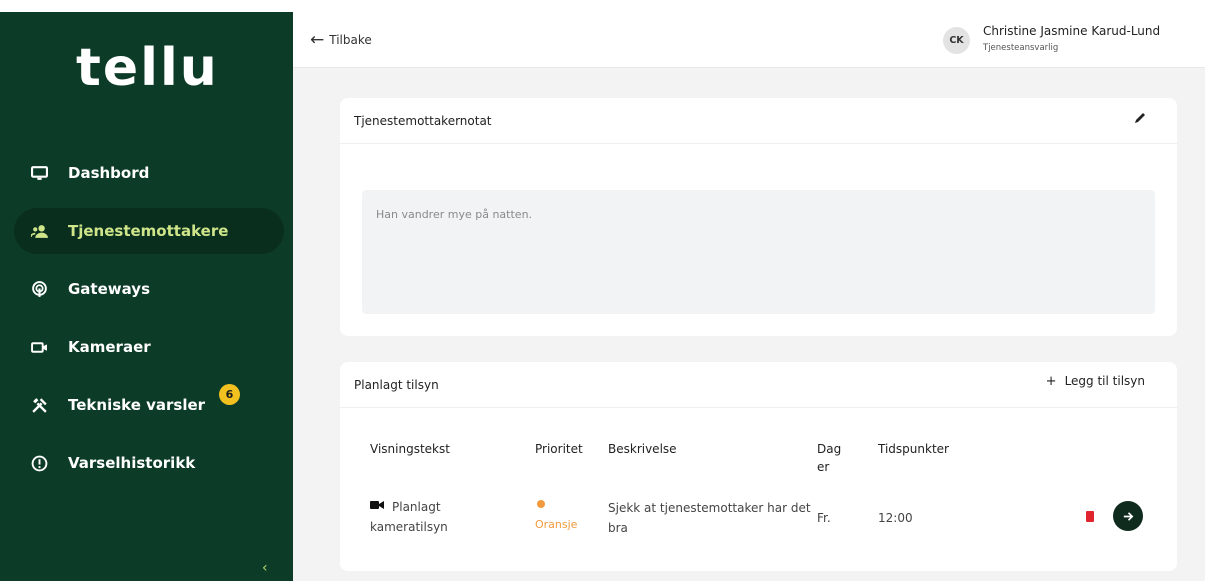 The image size is (1205, 581). I want to click on column-header: Prioritet, so click(559, 449).